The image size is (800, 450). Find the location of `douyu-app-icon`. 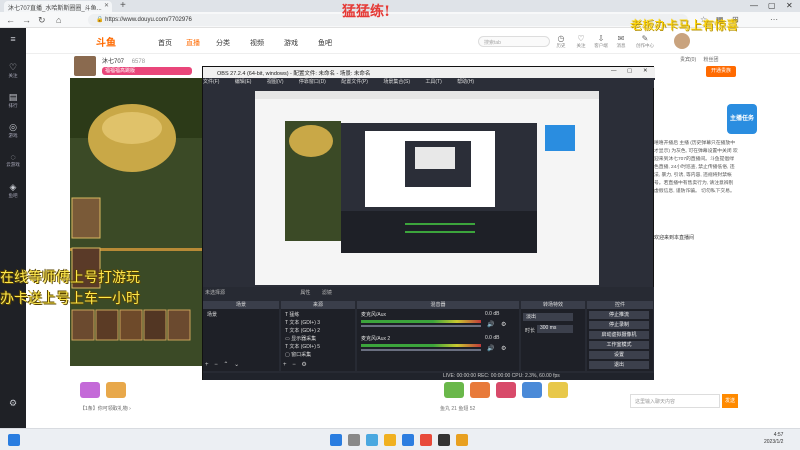

douyu-app-icon is located at coordinates (462, 440).